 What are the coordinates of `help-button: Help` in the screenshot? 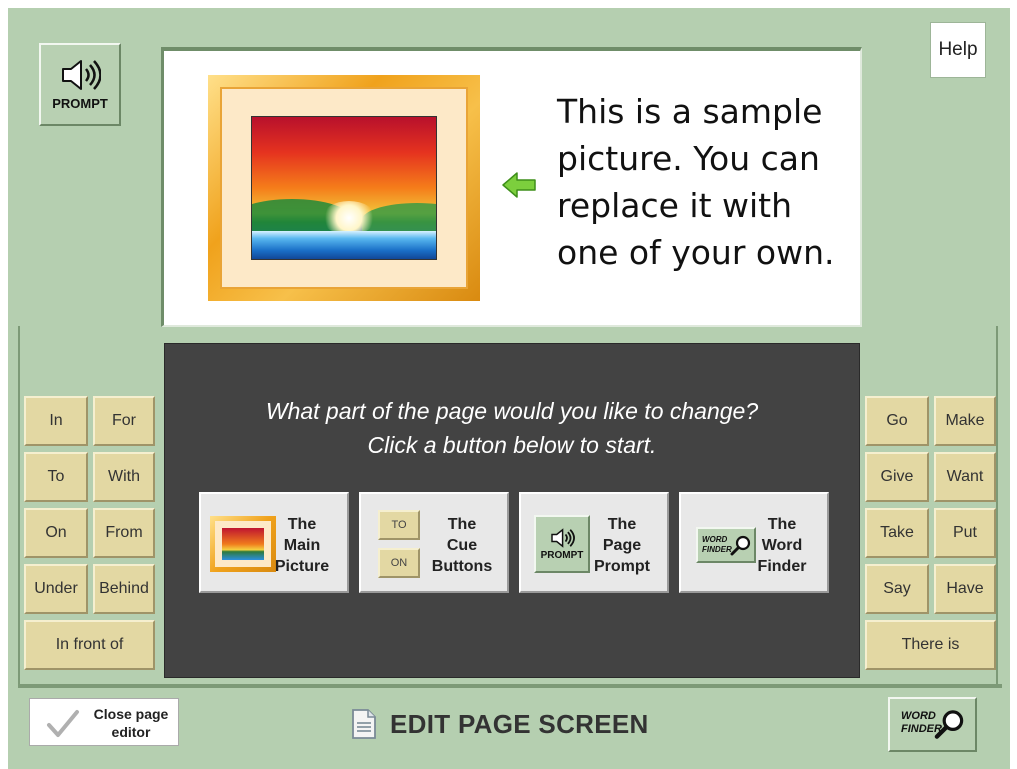 It's located at (958, 50).